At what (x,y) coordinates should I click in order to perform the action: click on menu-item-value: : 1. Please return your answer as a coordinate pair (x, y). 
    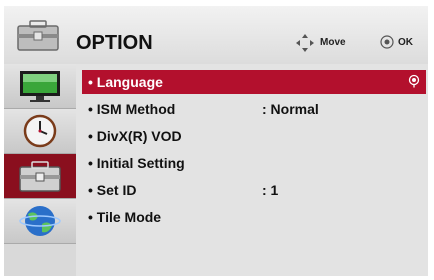
    Looking at the image, I should click on (270, 190).